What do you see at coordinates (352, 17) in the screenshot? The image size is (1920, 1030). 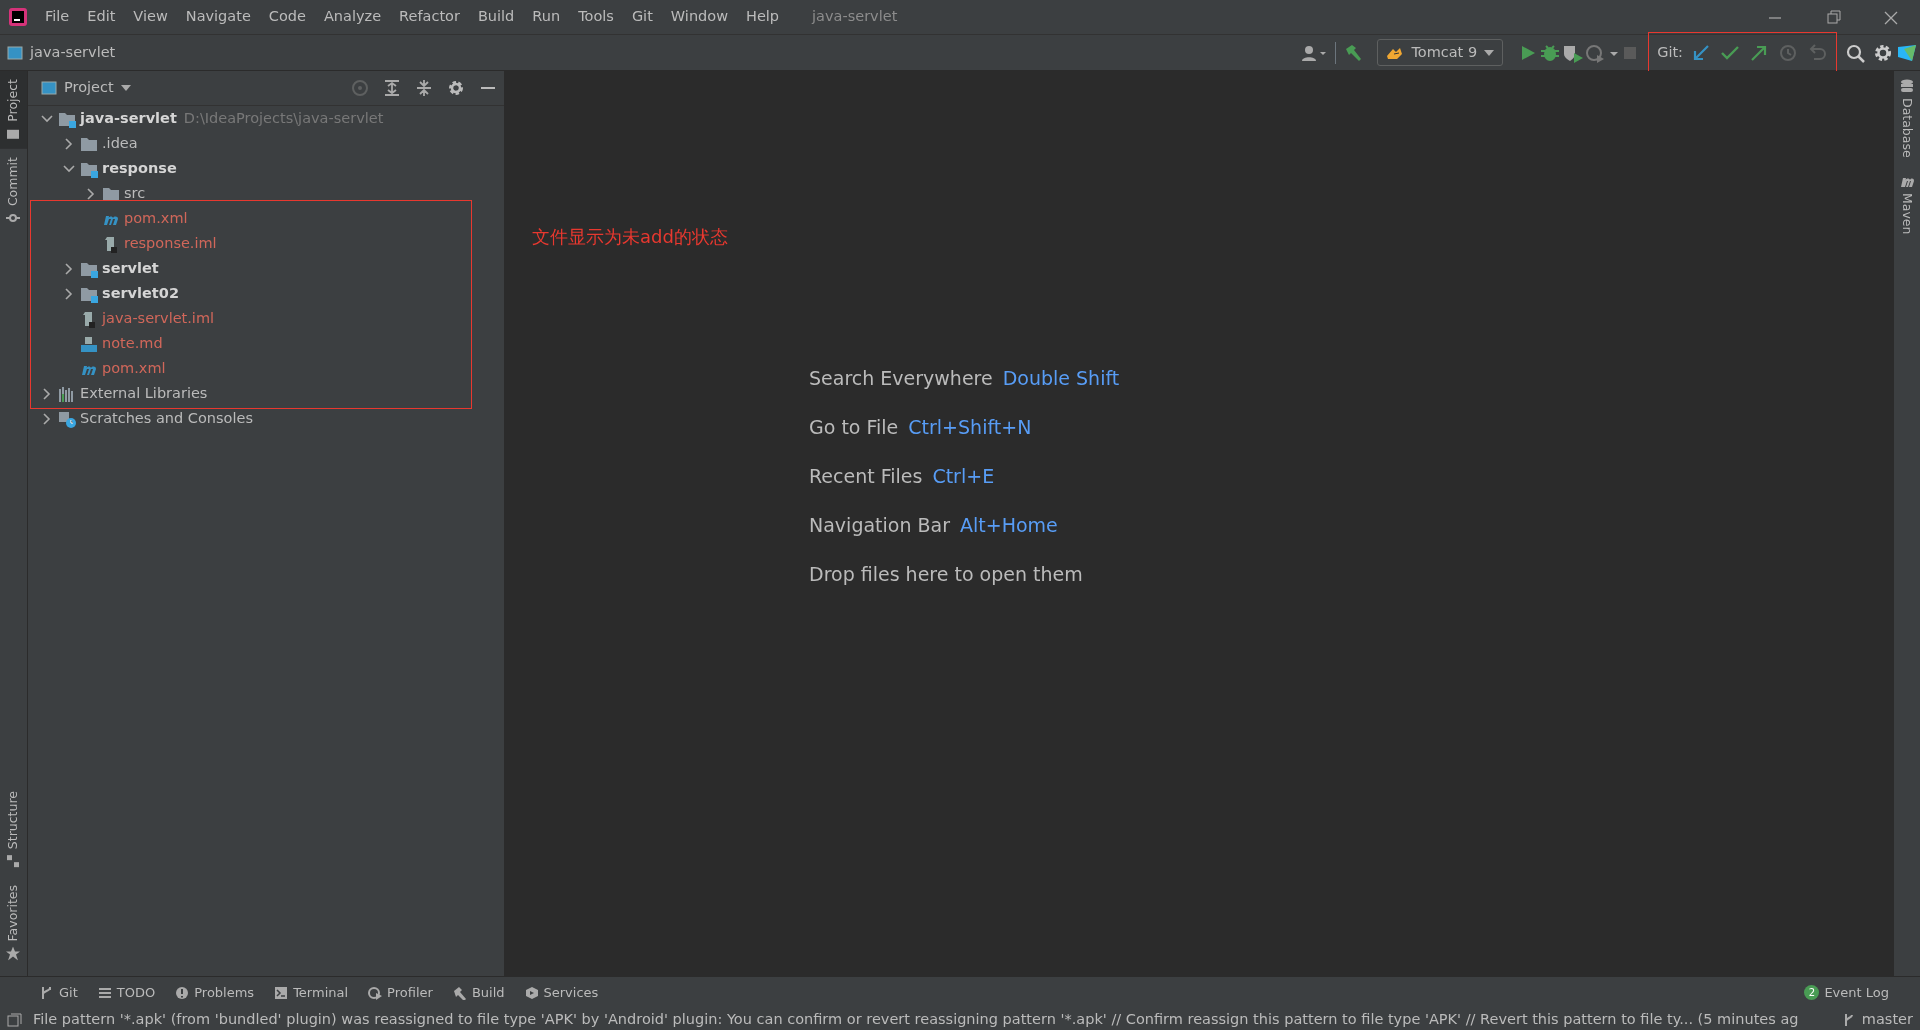 I see `menu-item: Analyze` at bounding box center [352, 17].